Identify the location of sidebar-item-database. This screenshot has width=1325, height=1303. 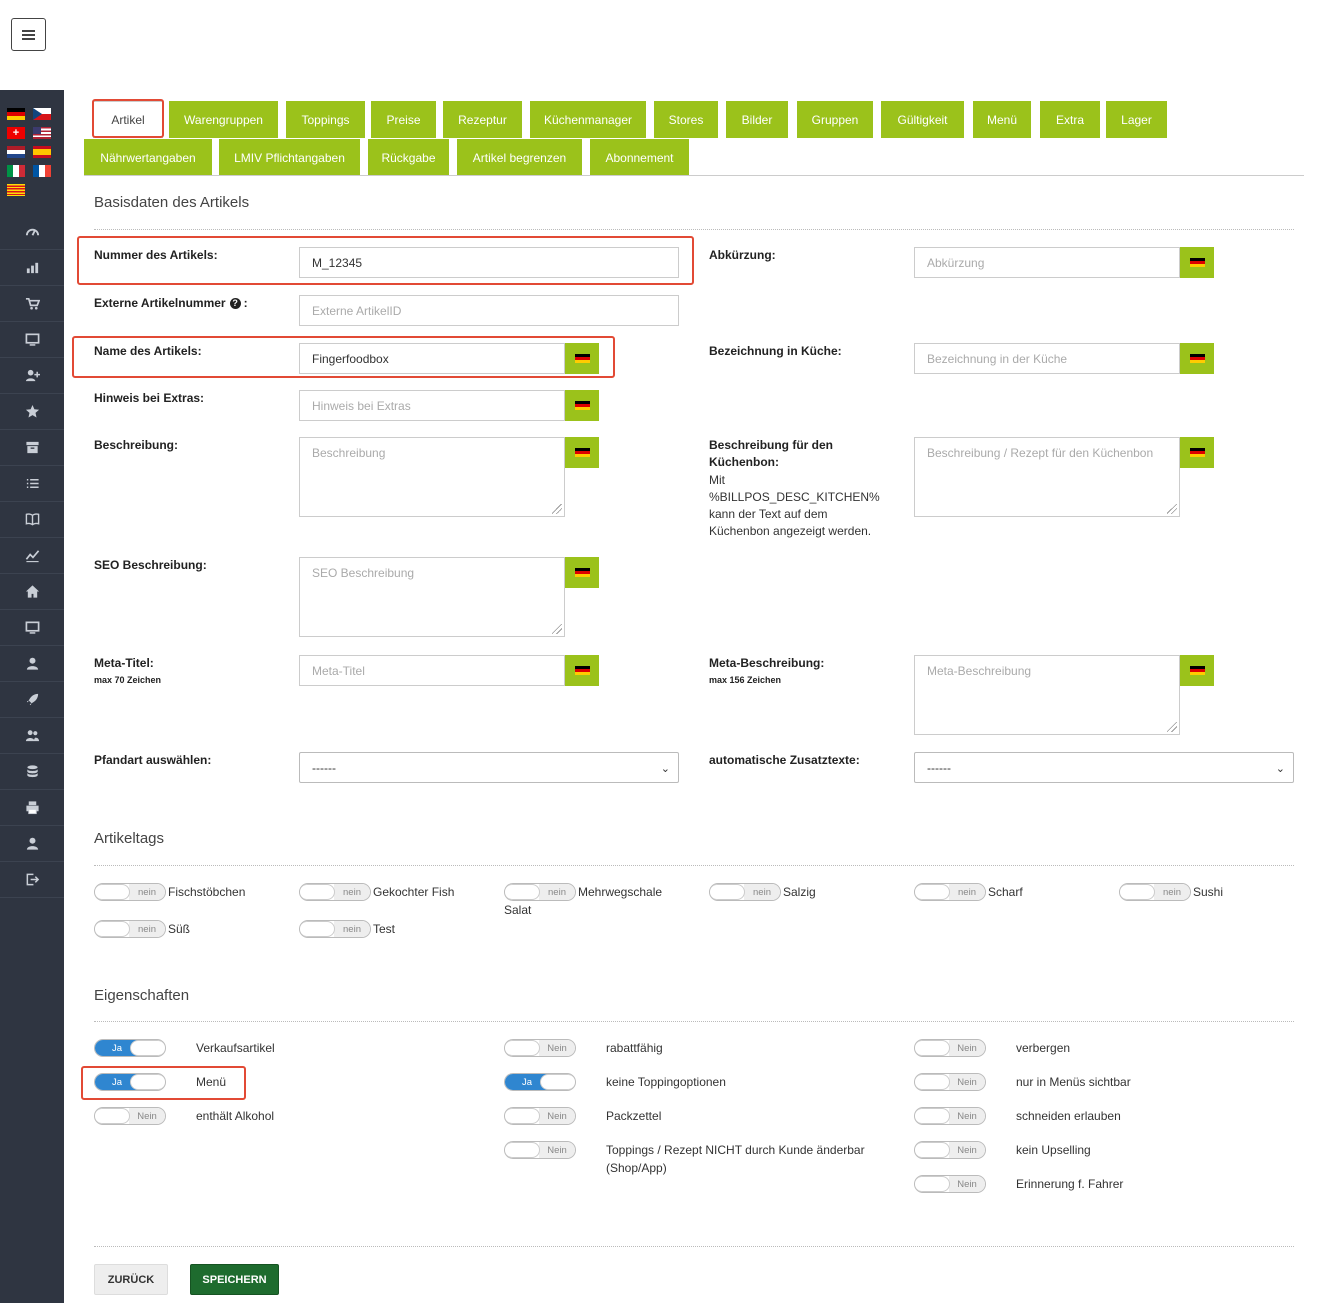
(32, 772).